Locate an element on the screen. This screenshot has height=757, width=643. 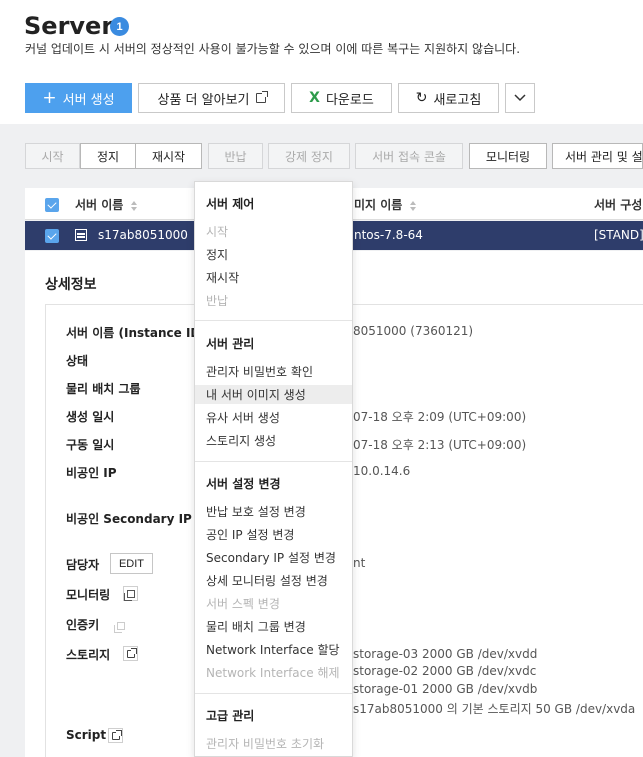
column-server-name: 서버 이름 is located at coordinates (106, 204).